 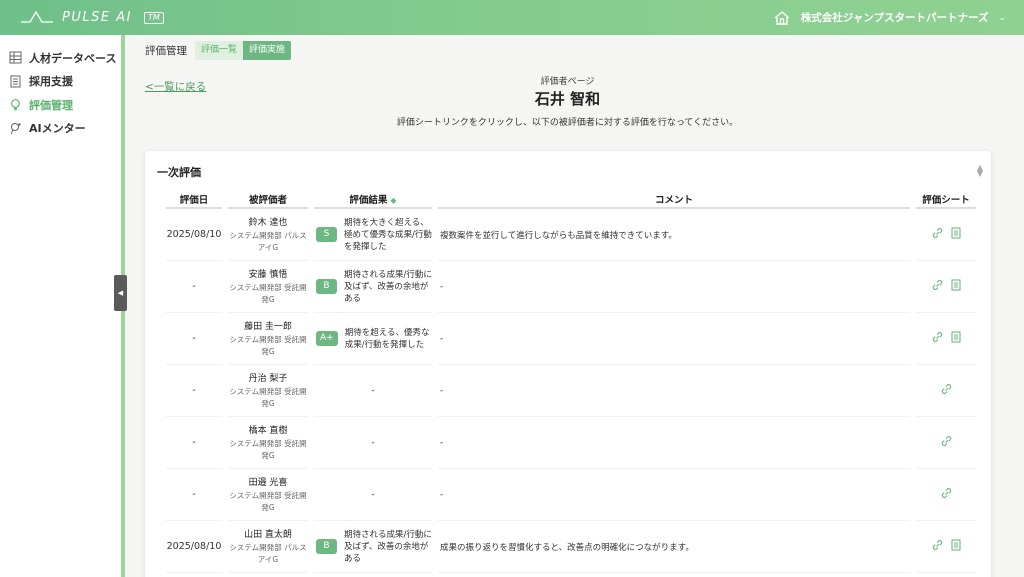 I want to click on evaluatee-name: 山田 直太朗, so click(x=268, y=535).